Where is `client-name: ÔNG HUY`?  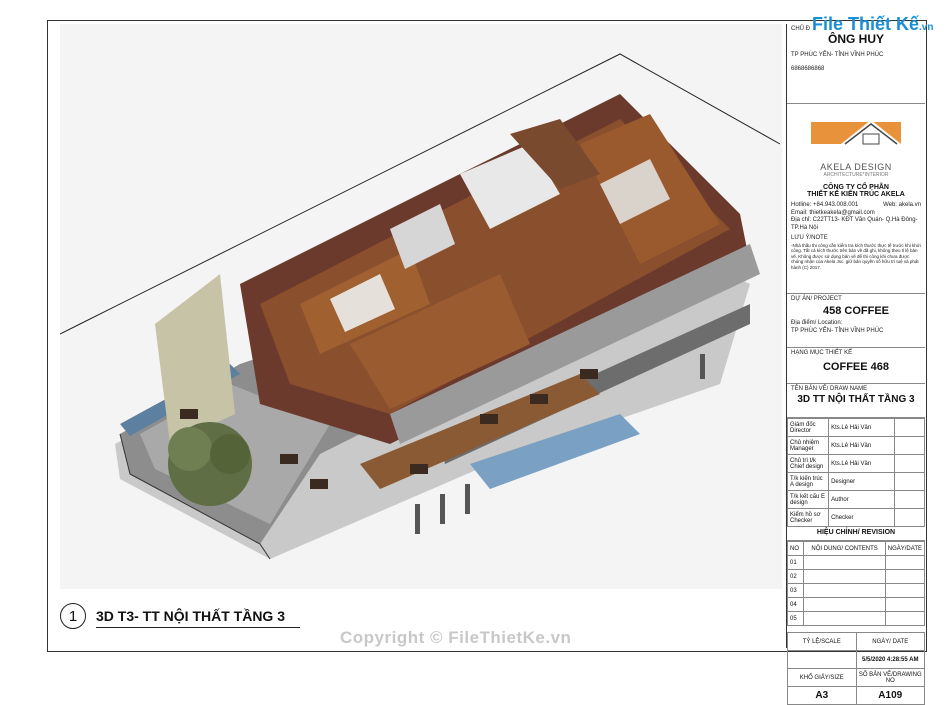
client-name: ÔNG HUY is located at coordinates (855, 39).